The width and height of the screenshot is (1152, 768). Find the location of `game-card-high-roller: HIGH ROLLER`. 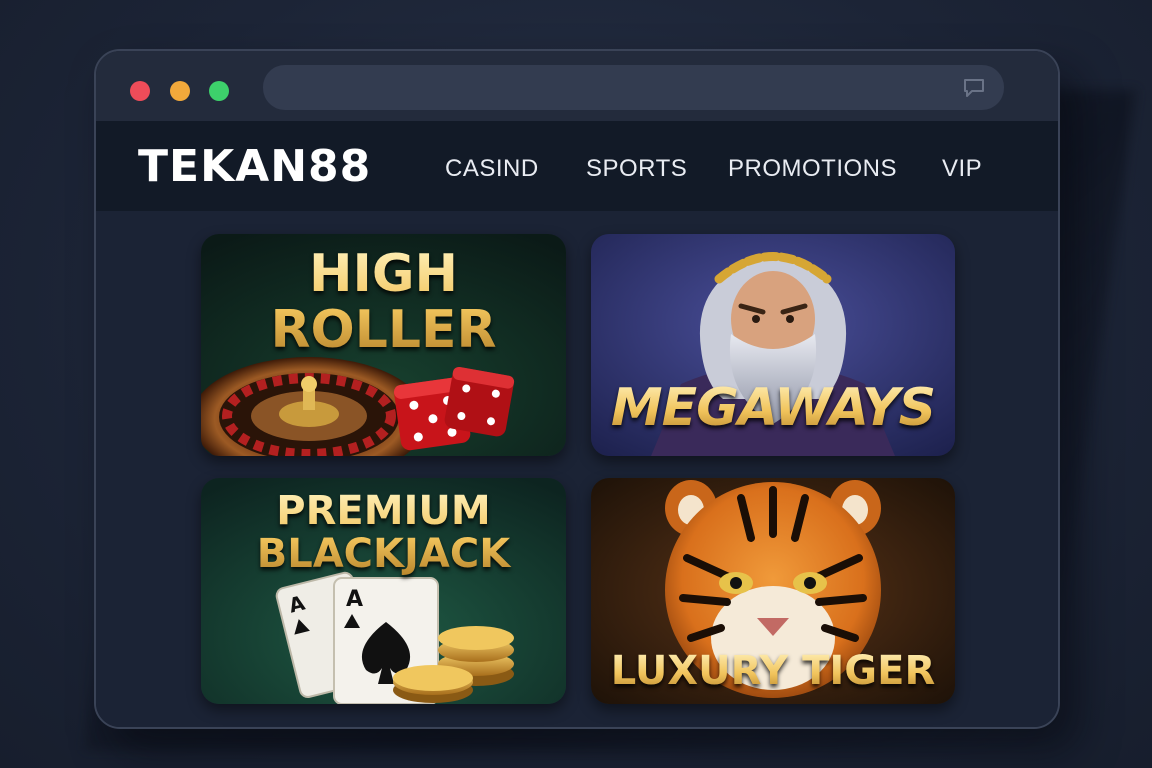

game-card-high-roller: HIGH ROLLER is located at coordinates (383, 345).